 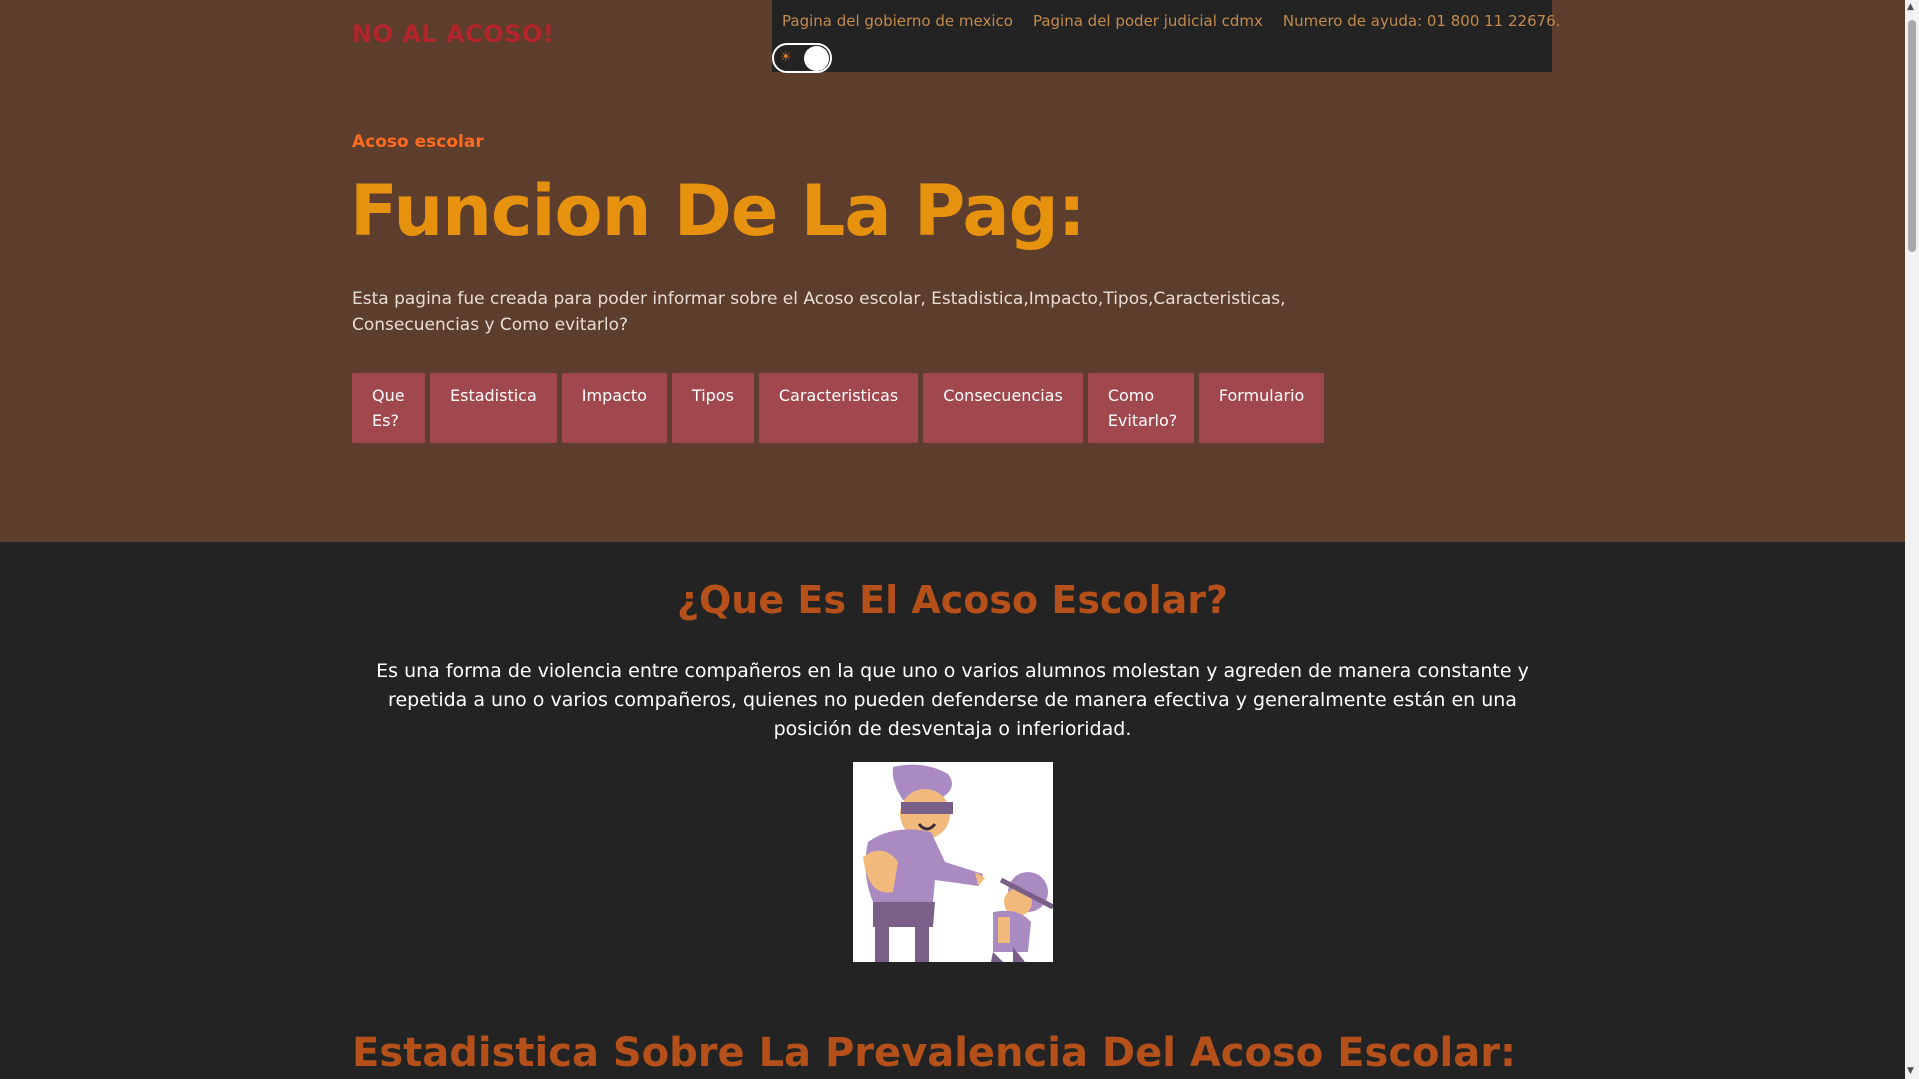 What do you see at coordinates (1148, 21) in the screenshot?
I see `nav-link-poder-judicial: Pagina del poder judicial cdmx` at bounding box center [1148, 21].